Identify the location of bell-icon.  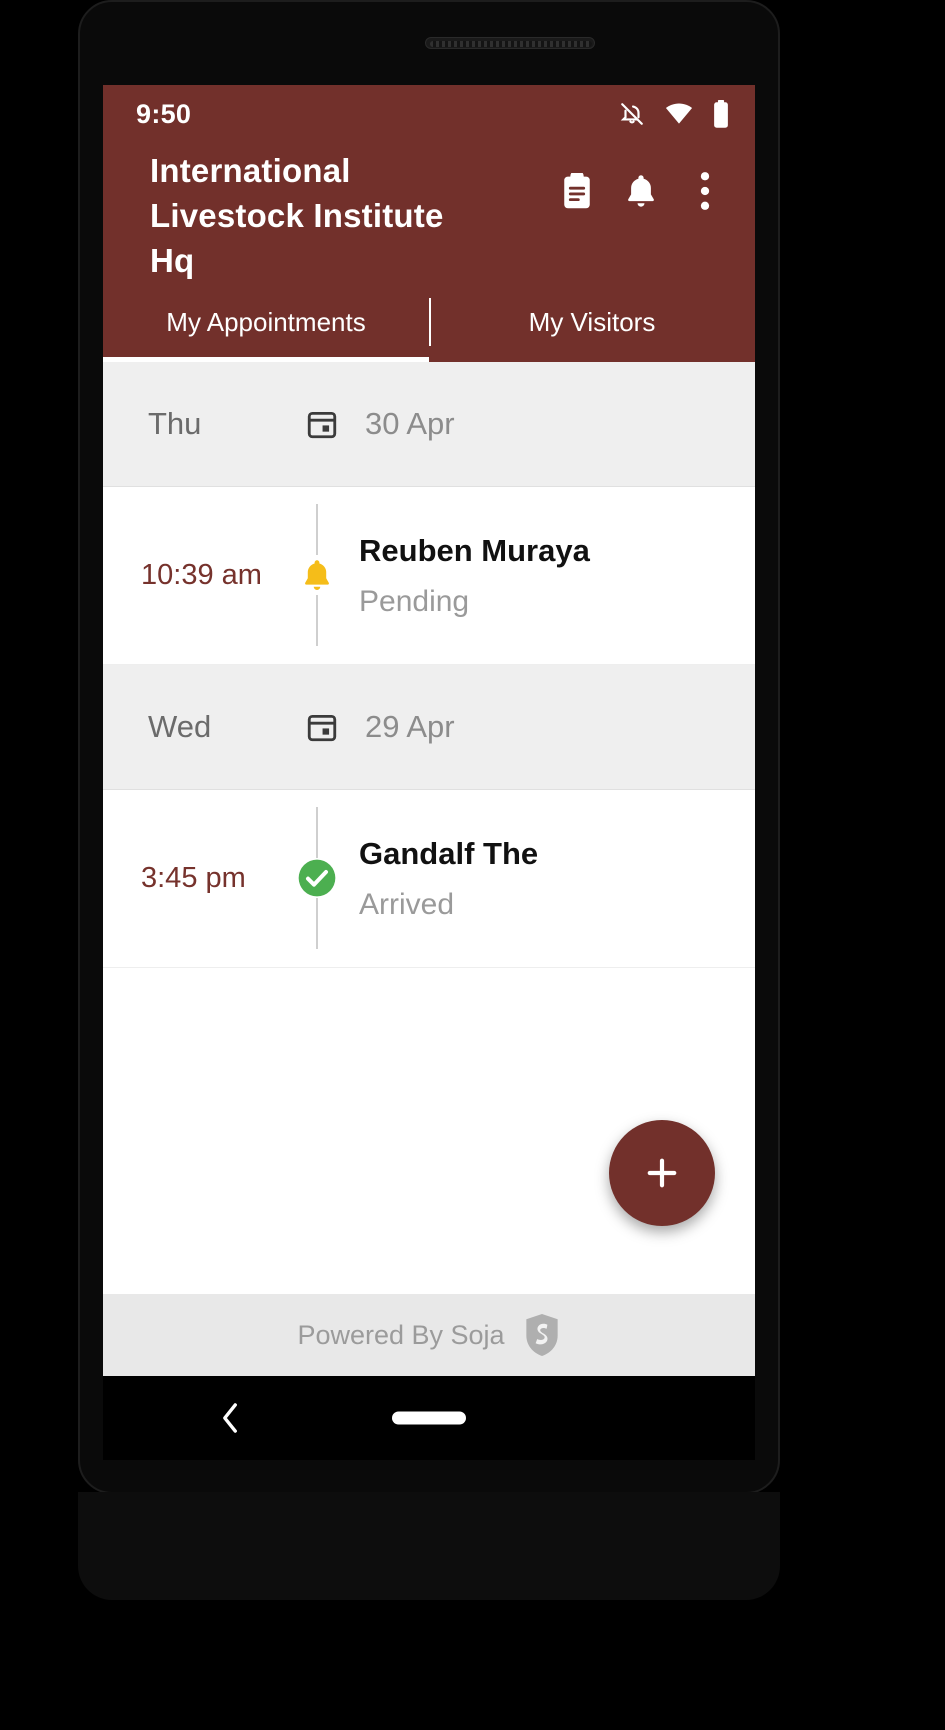
(641, 191).